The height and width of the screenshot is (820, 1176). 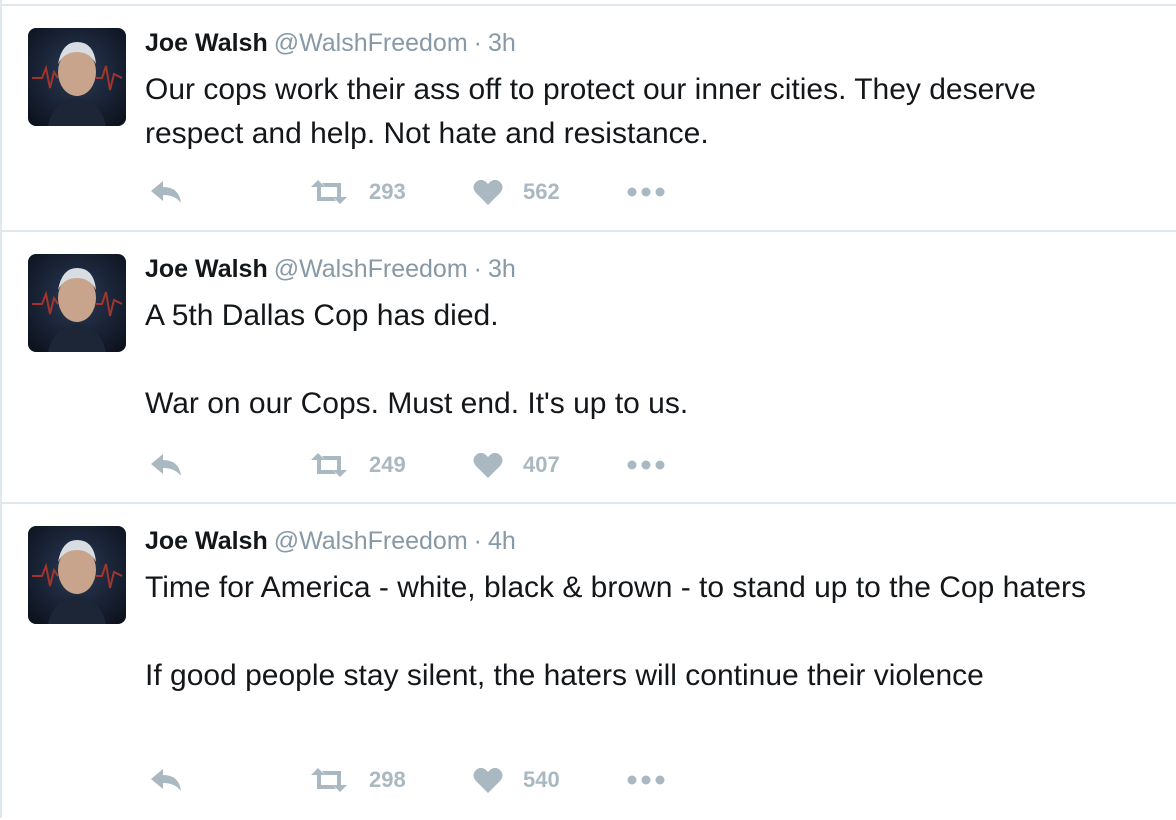 What do you see at coordinates (357, 465) in the screenshot?
I see `retweet-button: 249` at bounding box center [357, 465].